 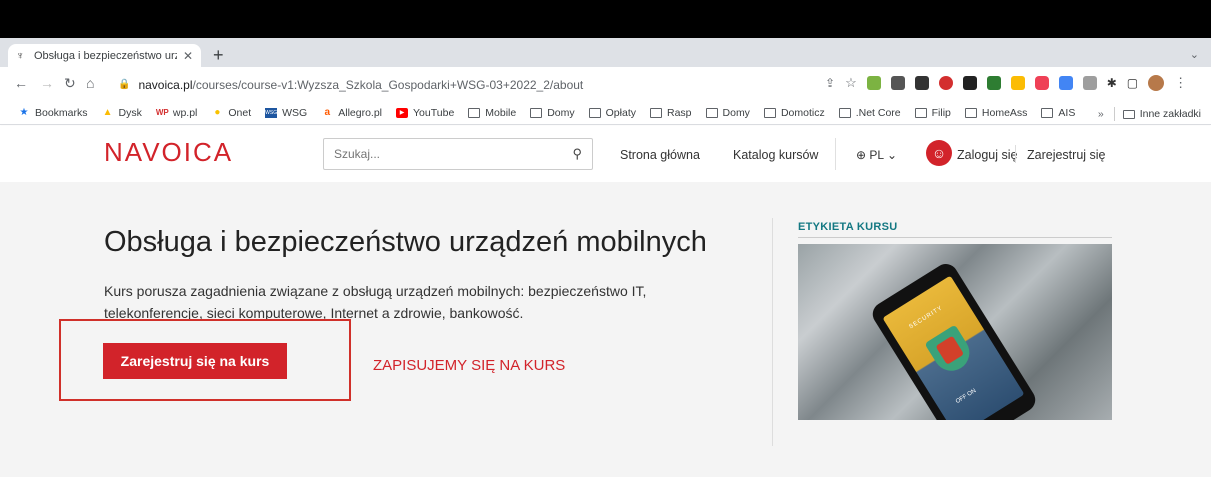 What do you see at coordinates (351, 113) in the screenshot?
I see `bookmark-item: a Allegro.pl` at bounding box center [351, 113].